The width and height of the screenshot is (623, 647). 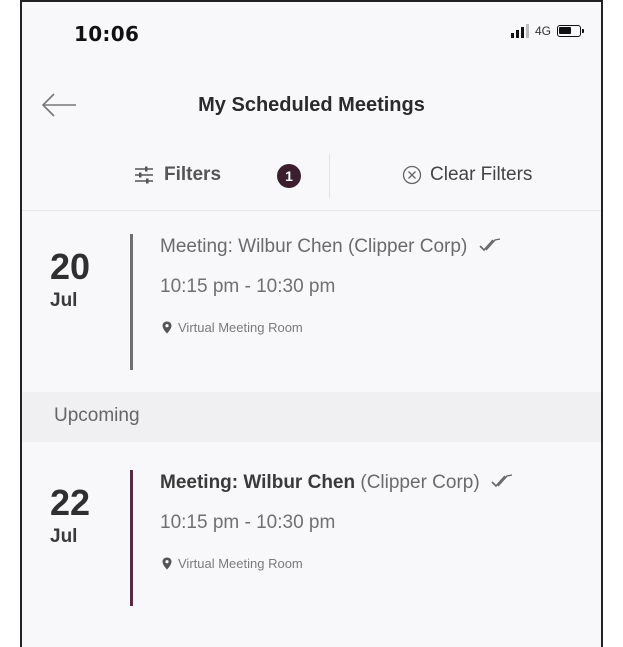 What do you see at coordinates (311, 36) in the screenshot?
I see `status-bar: 10:06 4G` at bounding box center [311, 36].